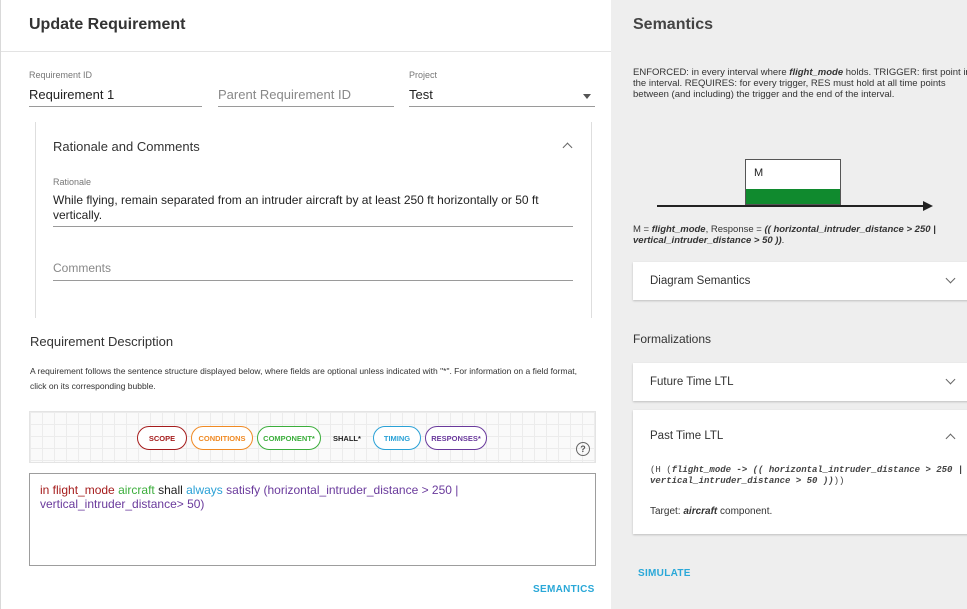 This screenshot has width=967, height=609. Describe the element at coordinates (313, 280) in the screenshot. I see `comments-underline` at that location.